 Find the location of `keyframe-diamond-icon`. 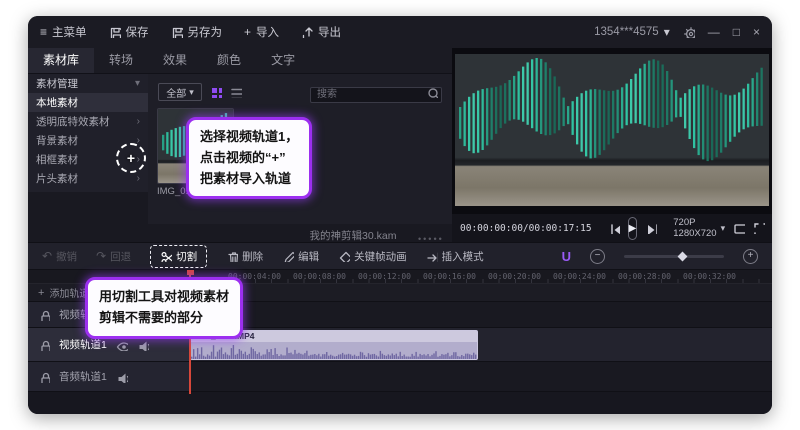

keyframe-diamond-icon is located at coordinates (345, 256).